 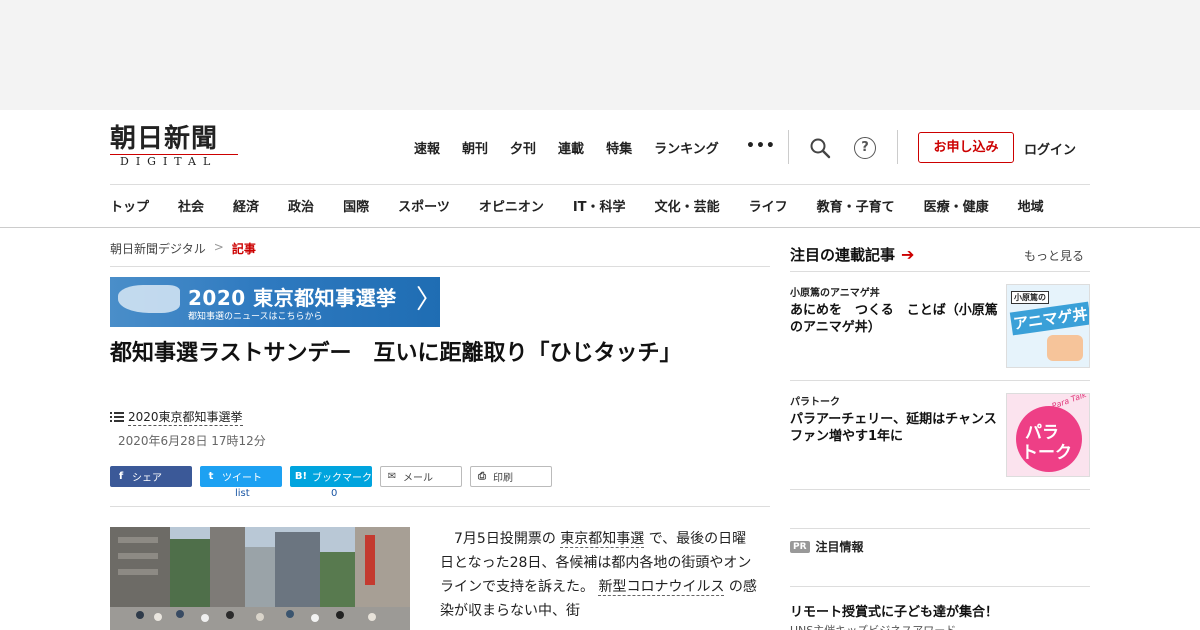 I want to click on sidebar-heading: 注目の連載記事 ➔, so click(x=852, y=254).